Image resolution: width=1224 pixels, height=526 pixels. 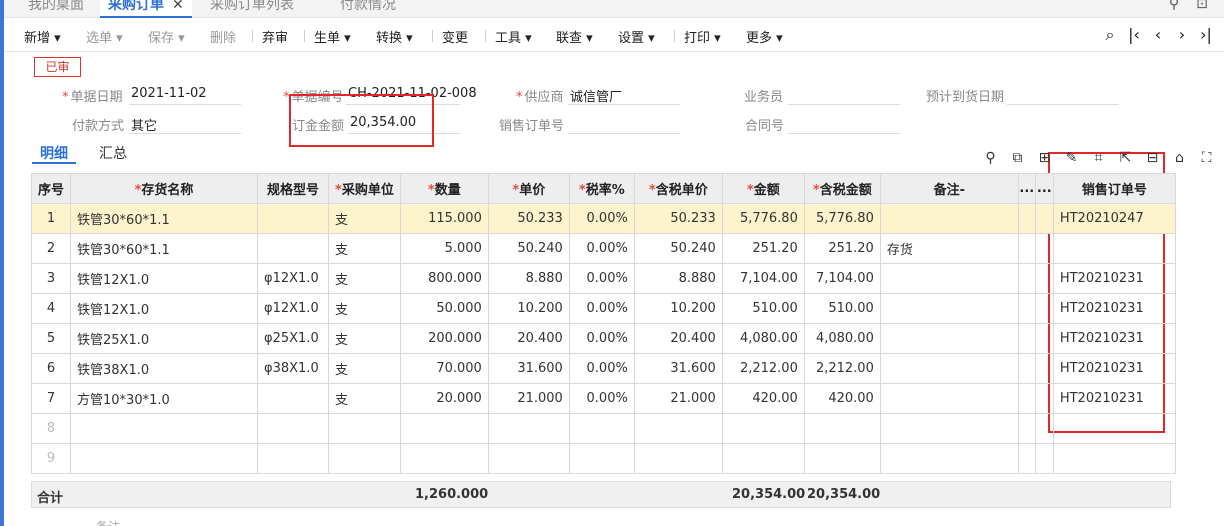 I want to click on pin-icon: ⊡, so click(x=1202, y=6).